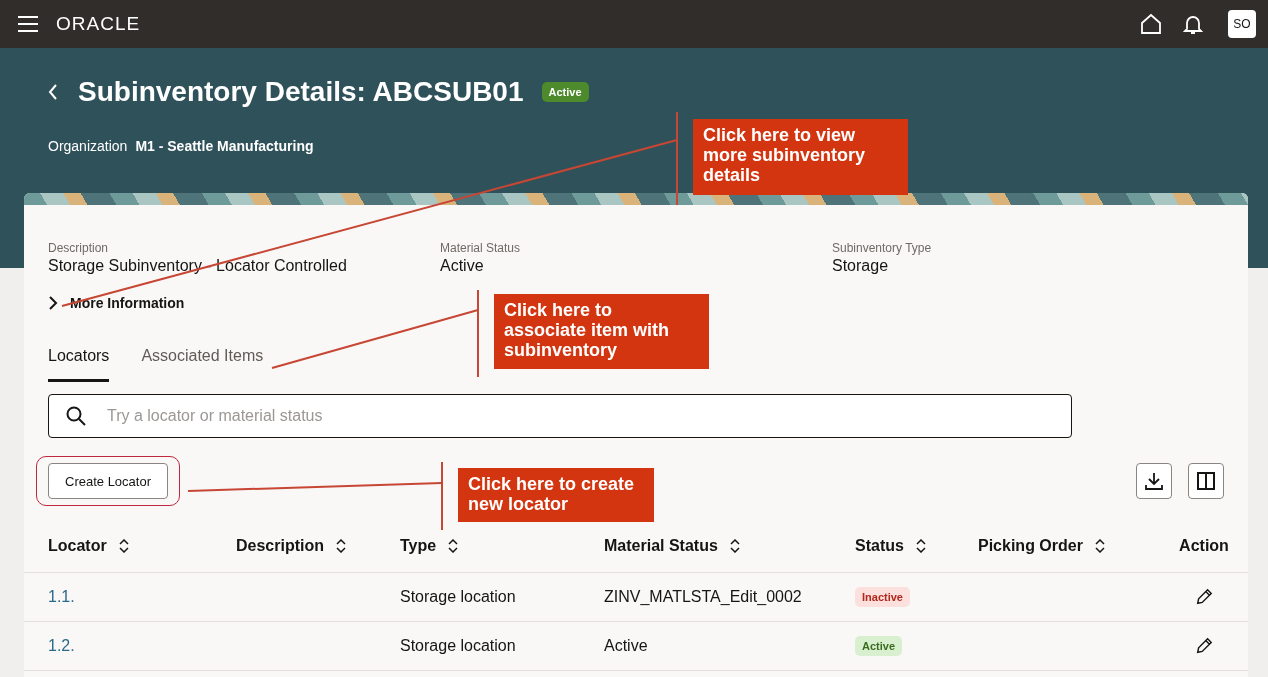  Describe the element at coordinates (481, 248) in the screenshot. I see `field-label: Material Status` at that location.